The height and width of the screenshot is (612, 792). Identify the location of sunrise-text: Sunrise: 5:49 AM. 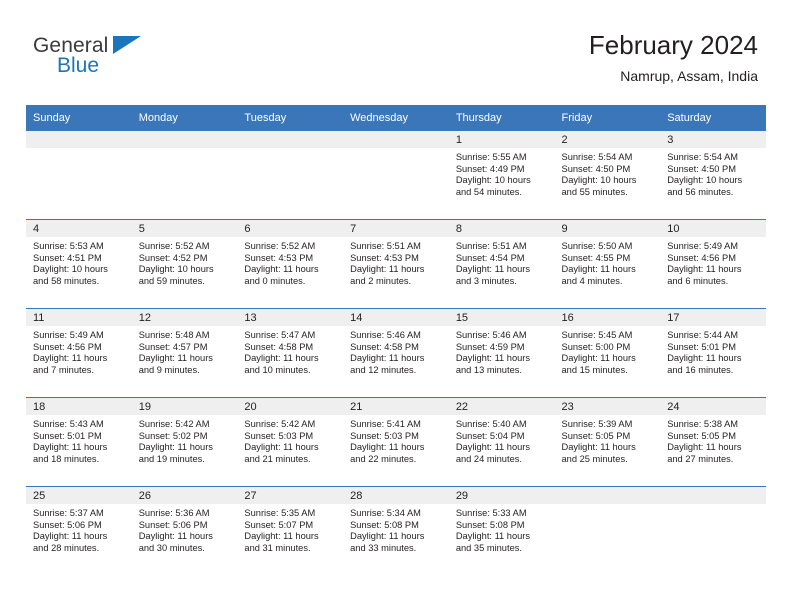
(68, 335).